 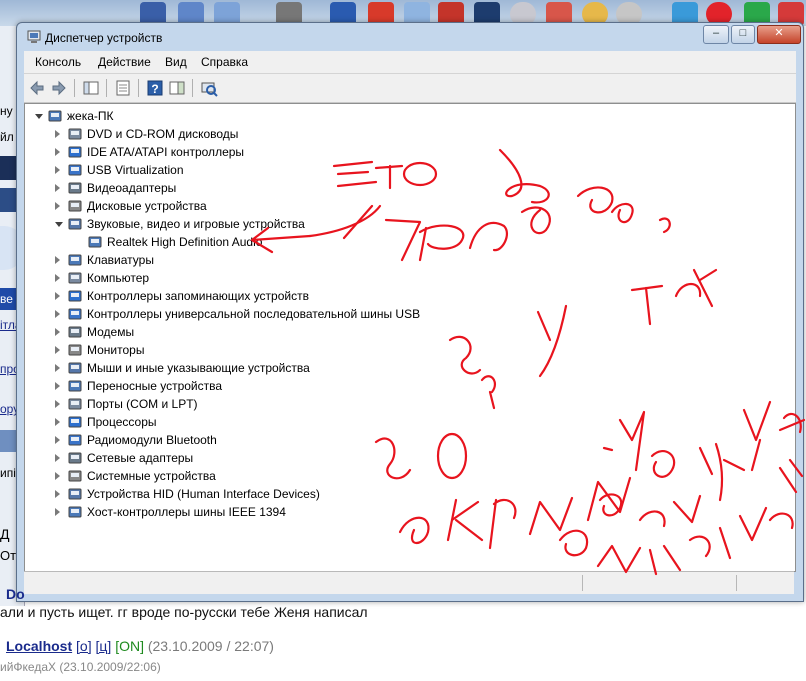 I want to click on tree-item-label: Контроллеры запоминающих устройств, so click(x=198, y=296).